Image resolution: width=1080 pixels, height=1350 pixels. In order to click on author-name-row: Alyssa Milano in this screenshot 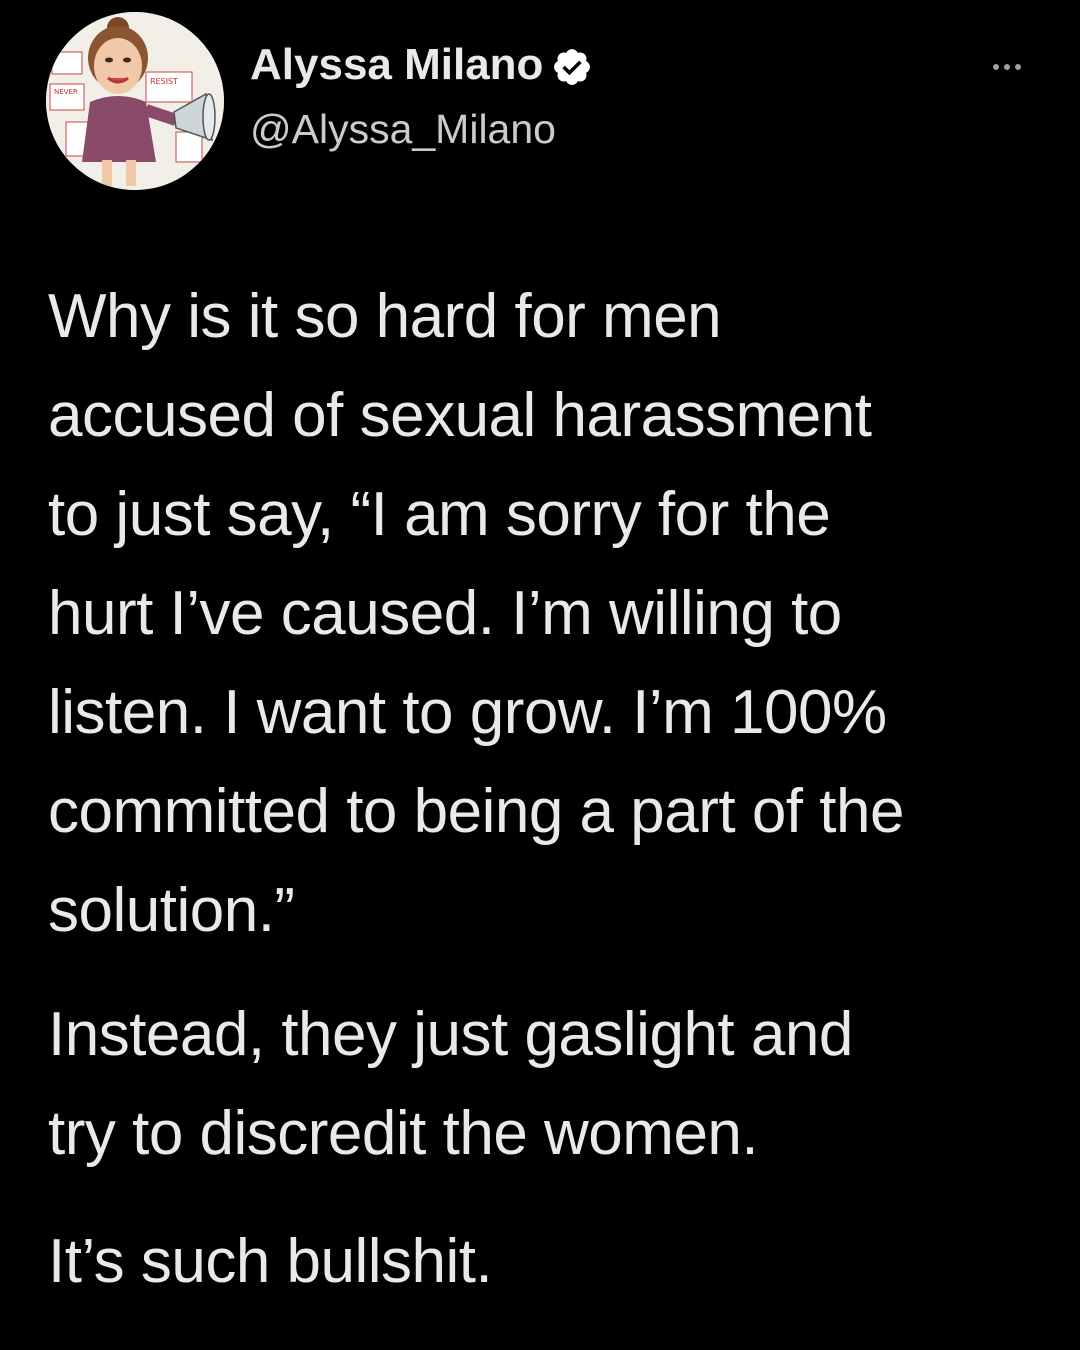, I will do `click(421, 65)`.